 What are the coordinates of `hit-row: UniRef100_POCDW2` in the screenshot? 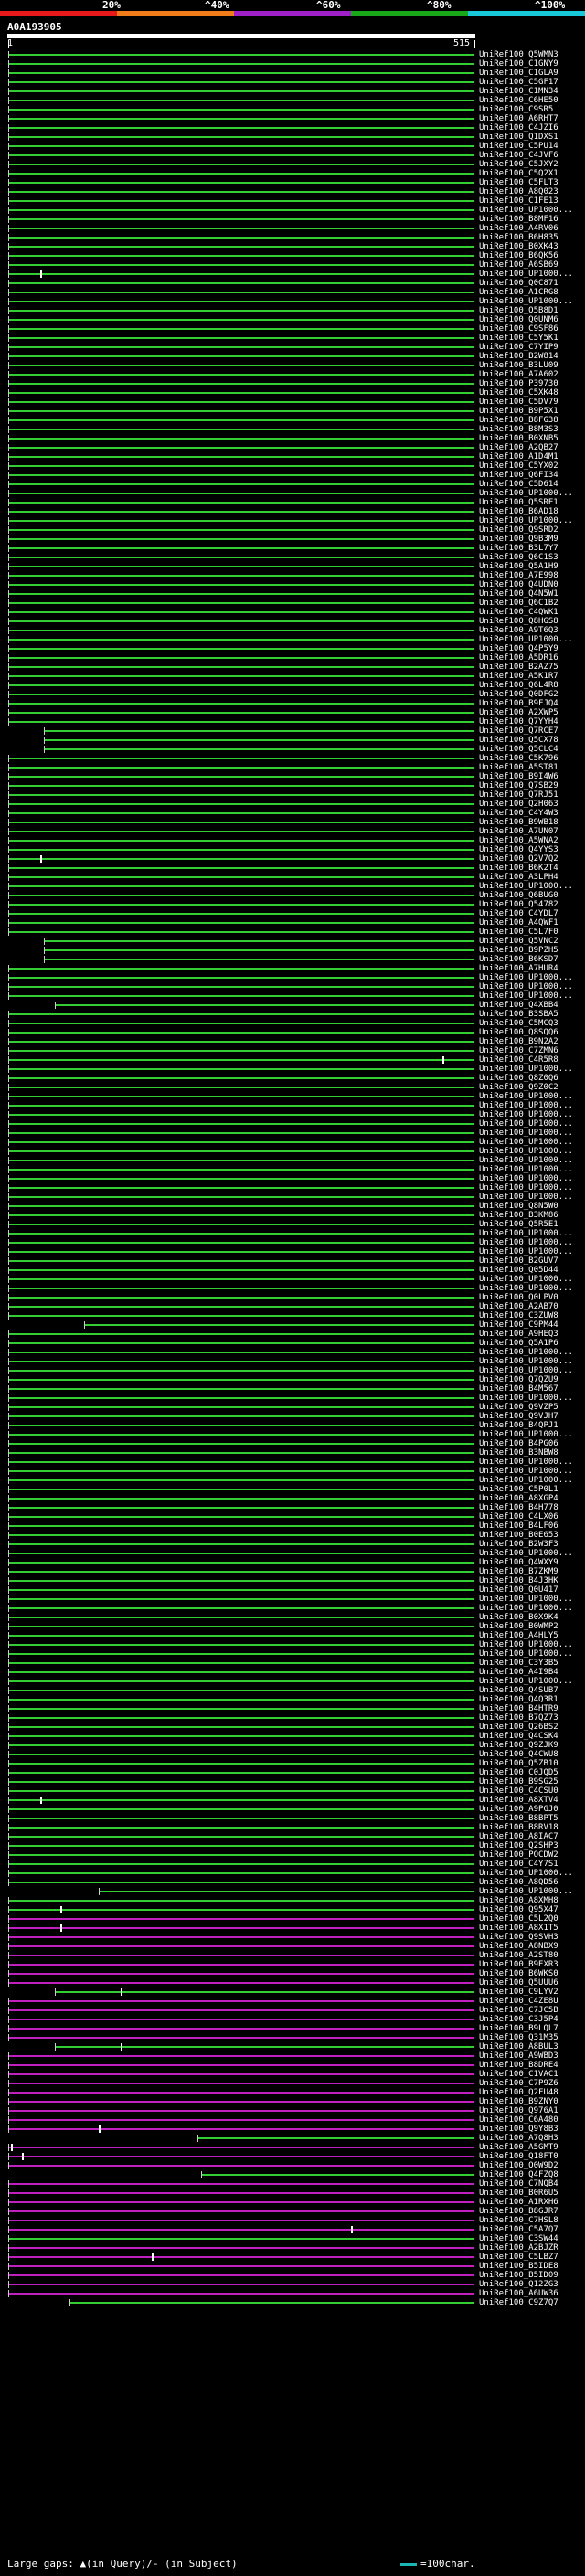 It's located at (293, 1855).